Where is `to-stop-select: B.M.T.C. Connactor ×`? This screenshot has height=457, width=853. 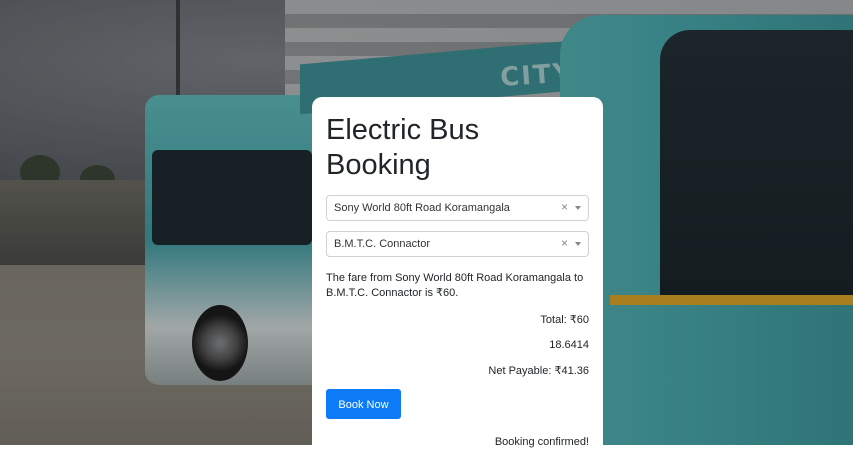
to-stop-select: B.M.T.C. Connactor × is located at coordinates (457, 244).